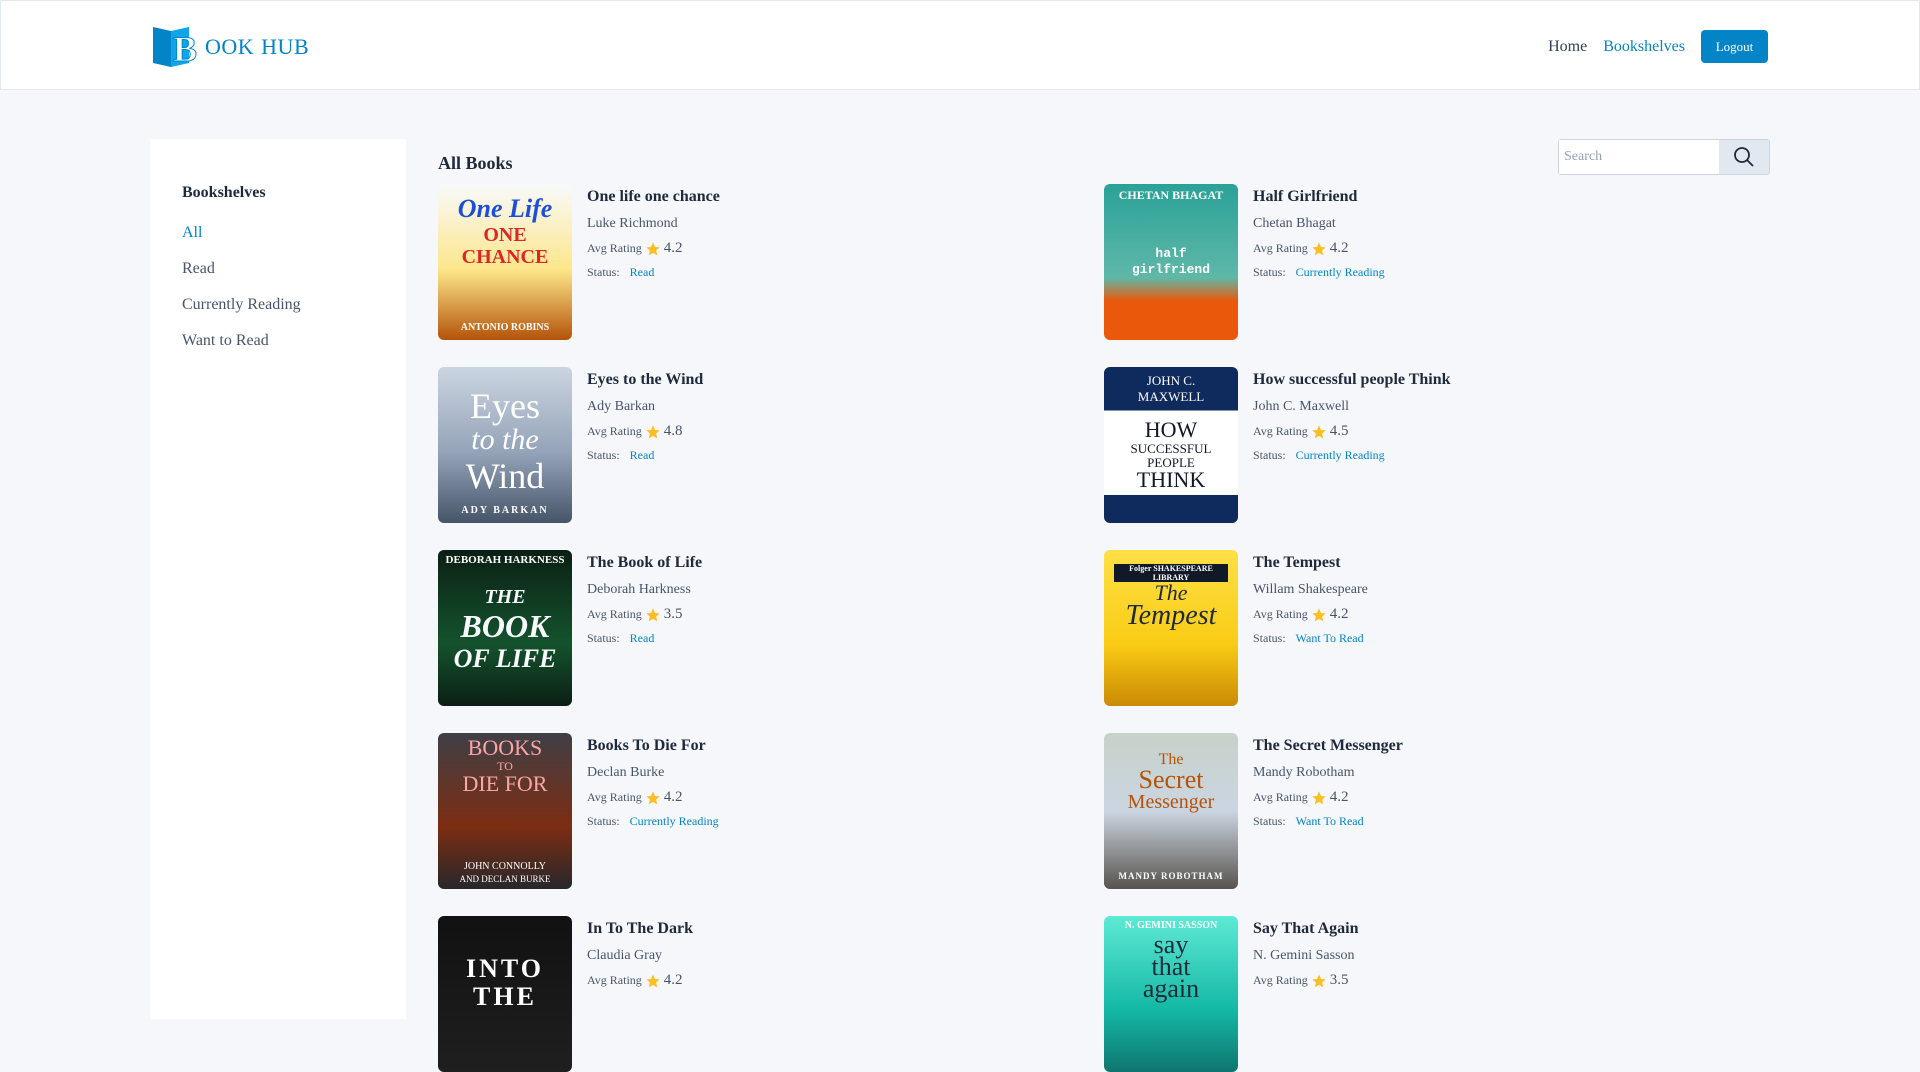 This screenshot has height=1072, width=1920. Describe the element at coordinates (960, 45) in the screenshot. I see `top-navbar: B OOK HUB Home Bookshelves Logout` at that location.